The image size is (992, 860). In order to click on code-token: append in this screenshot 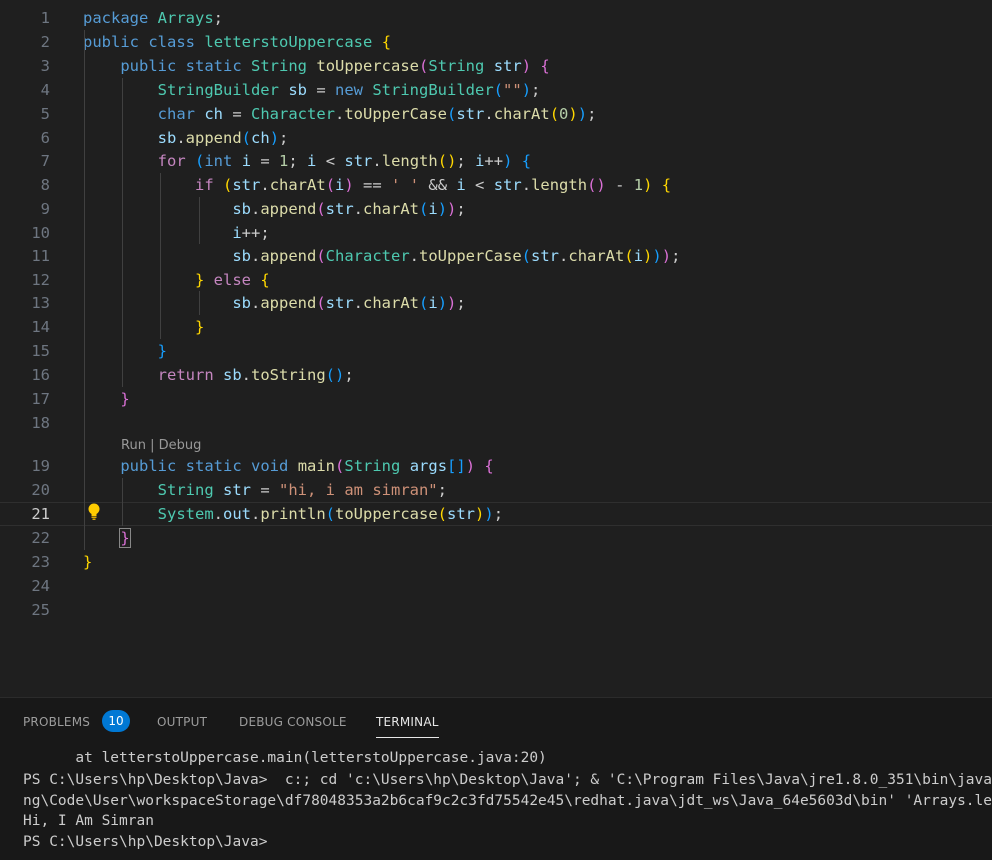, I will do `click(288, 256)`.